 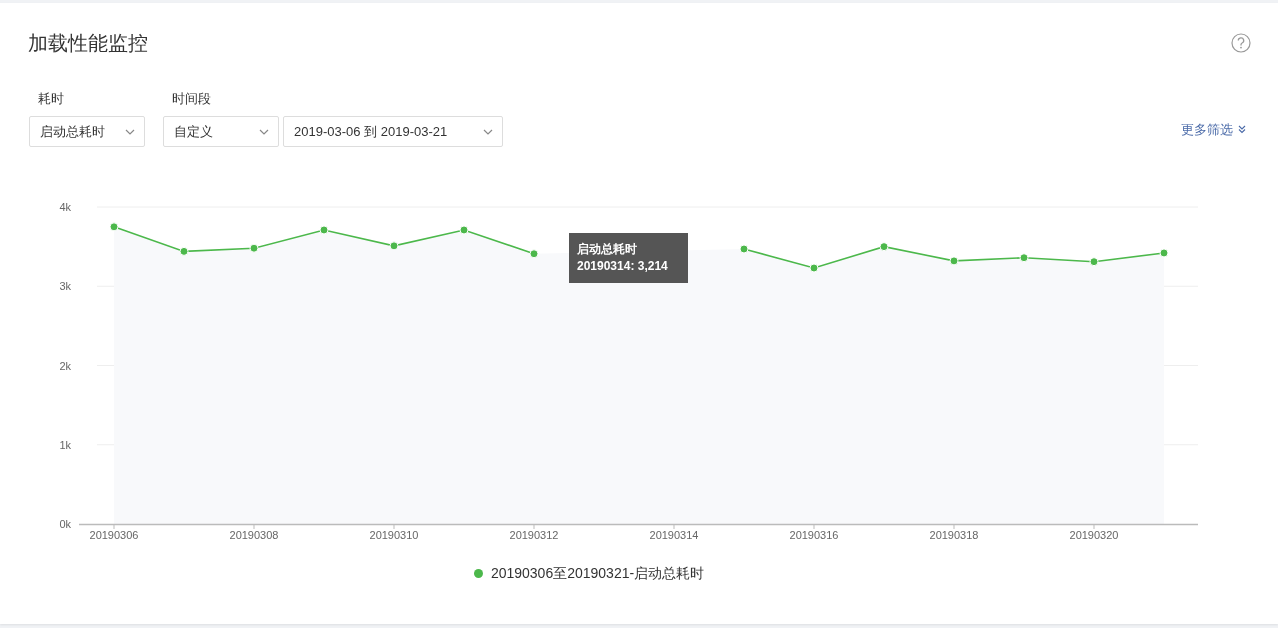 What do you see at coordinates (254, 535) in the screenshot?
I see `x-axis-label: 20190308` at bounding box center [254, 535].